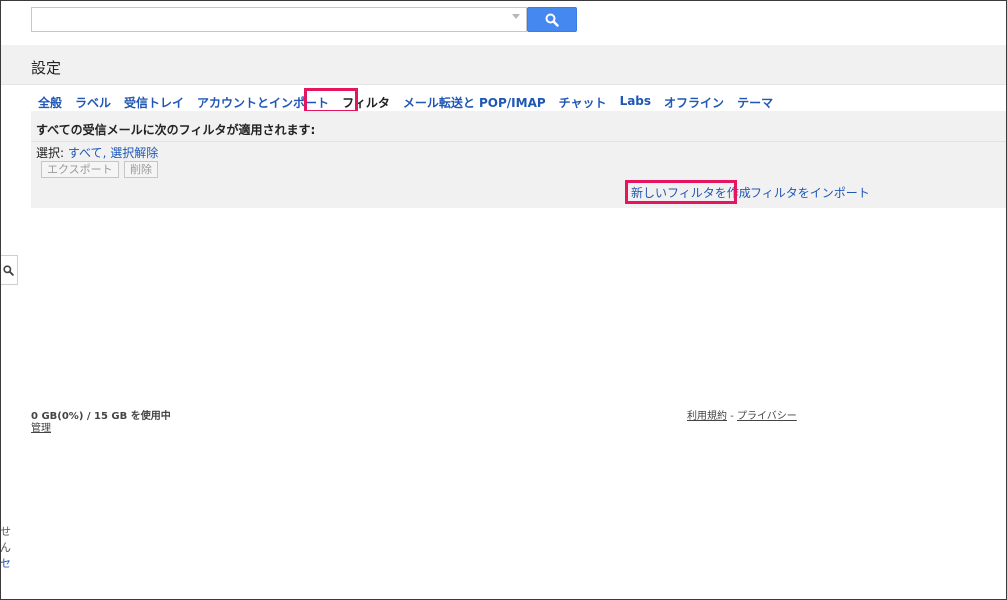  Describe the element at coordinates (93, 102) in the screenshot. I see `tab-labels: ラベル` at that location.